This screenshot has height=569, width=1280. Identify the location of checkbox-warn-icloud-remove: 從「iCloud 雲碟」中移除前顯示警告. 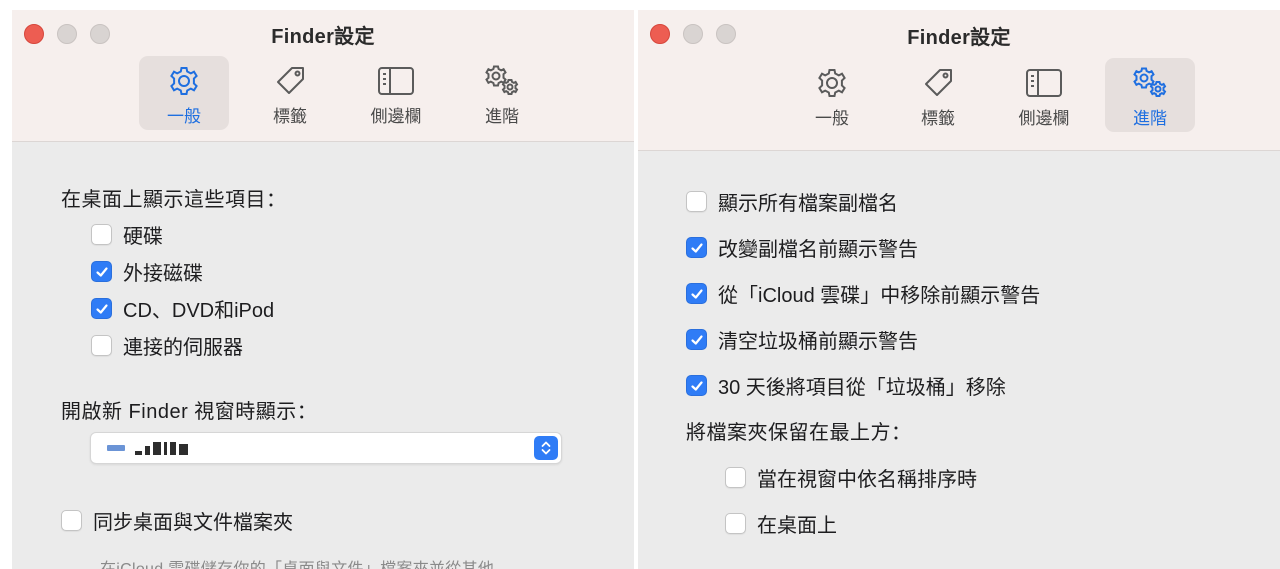
(863, 293).